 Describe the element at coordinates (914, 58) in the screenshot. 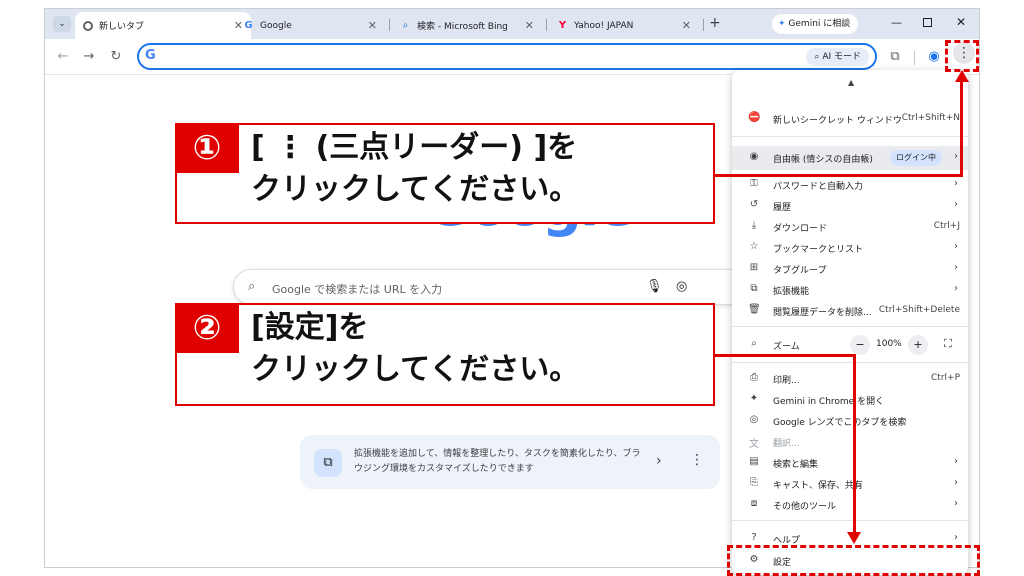

I see `toolbar-divider` at that location.